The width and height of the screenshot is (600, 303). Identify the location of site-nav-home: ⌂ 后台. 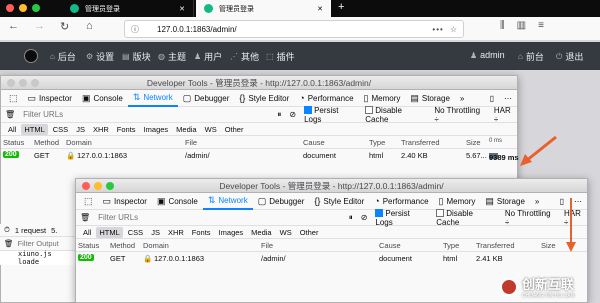
(63, 56).